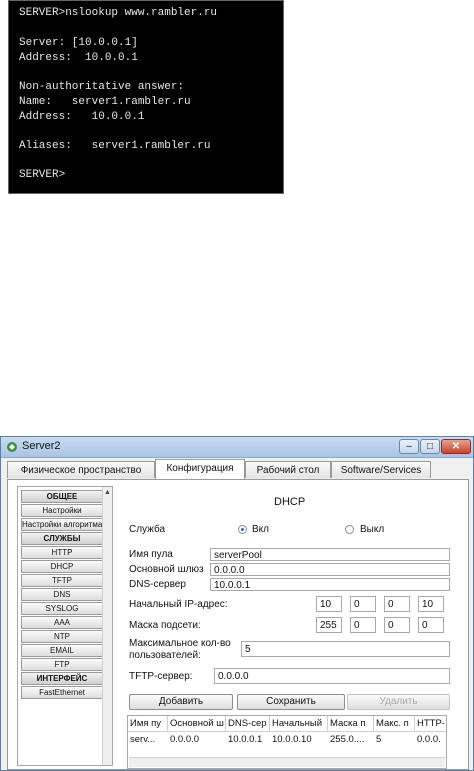 The height and width of the screenshot is (771, 474). What do you see at coordinates (242, 529) in the screenshot?
I see `service-on-radio` at bounding box center [242, 529].